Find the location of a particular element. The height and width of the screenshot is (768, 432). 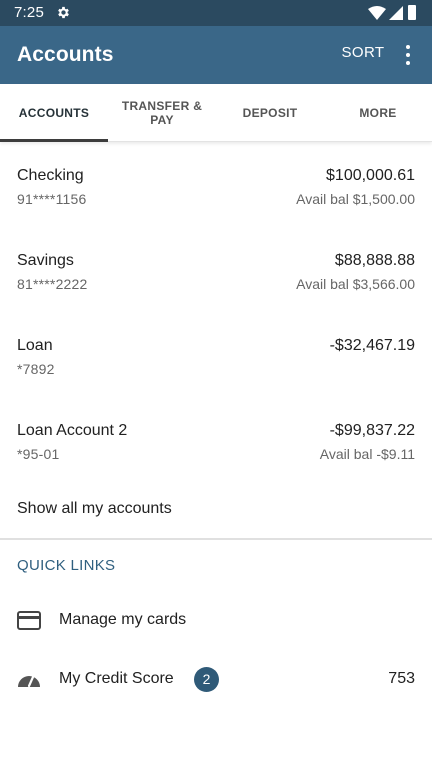

tab-transfer-pay: TRANSFER & PAY is located at coordinates (162, 113).